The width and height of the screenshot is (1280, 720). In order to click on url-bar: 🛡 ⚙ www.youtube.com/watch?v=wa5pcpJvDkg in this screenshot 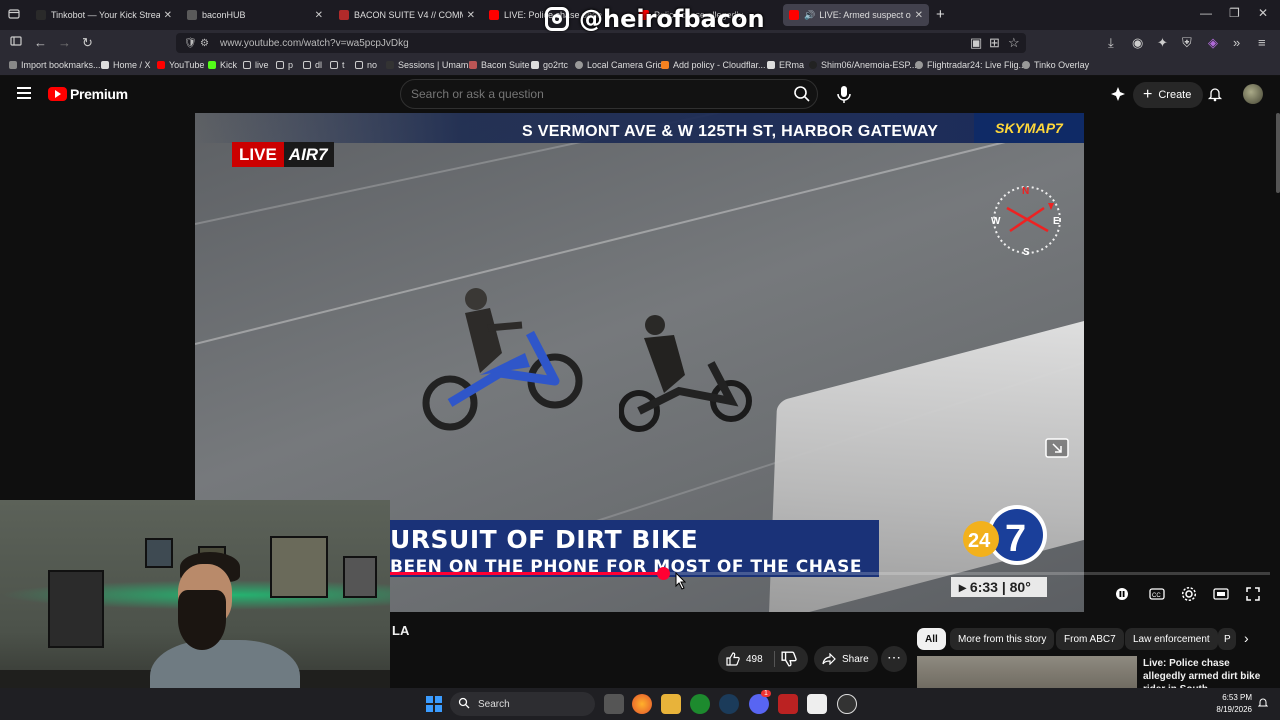, I will do `click(601, 43)`.